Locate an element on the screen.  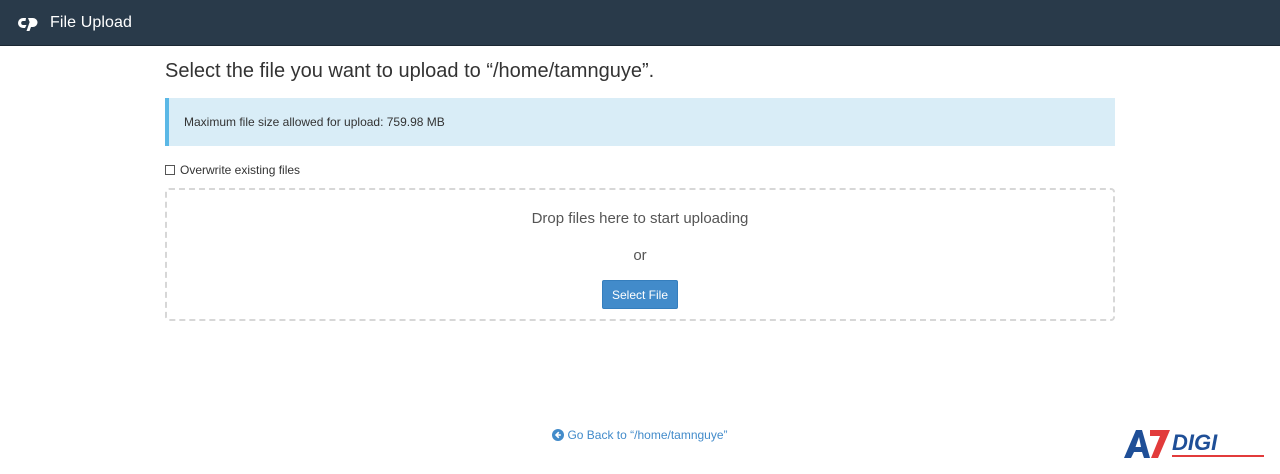
overwrite-label: Overwrite existing files is located at coordinates (240, 170).